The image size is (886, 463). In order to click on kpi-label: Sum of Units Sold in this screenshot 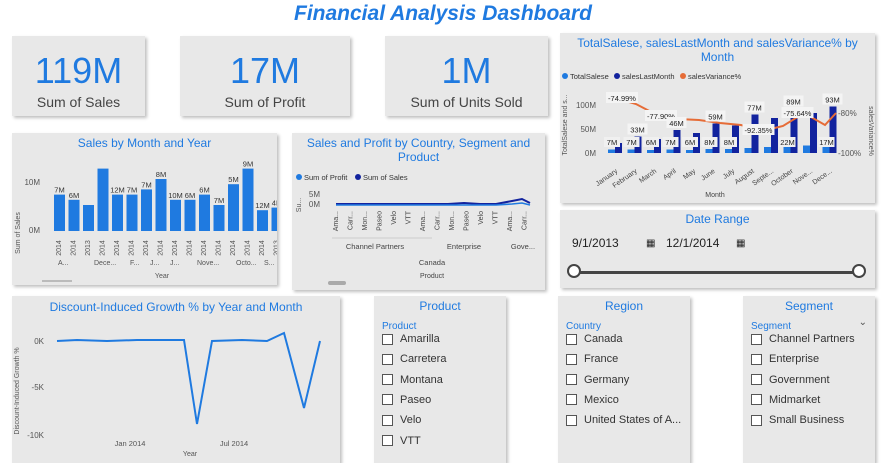, I will do `click(466, 102)`.